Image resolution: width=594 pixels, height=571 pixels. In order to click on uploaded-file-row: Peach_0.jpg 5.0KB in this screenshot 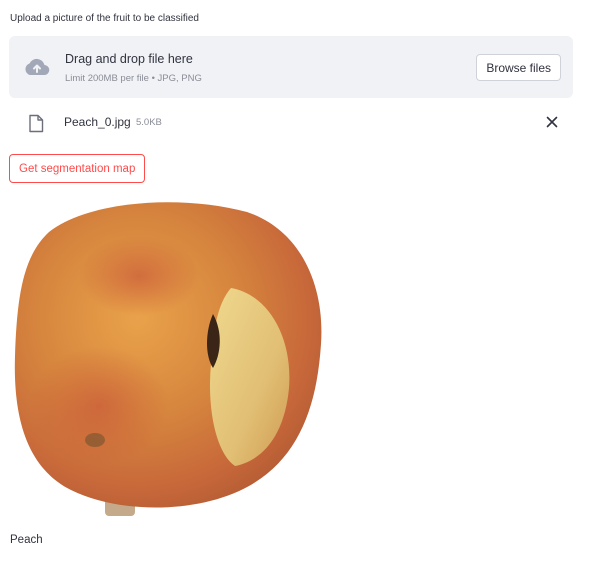, I will do `click(291, 123)`.